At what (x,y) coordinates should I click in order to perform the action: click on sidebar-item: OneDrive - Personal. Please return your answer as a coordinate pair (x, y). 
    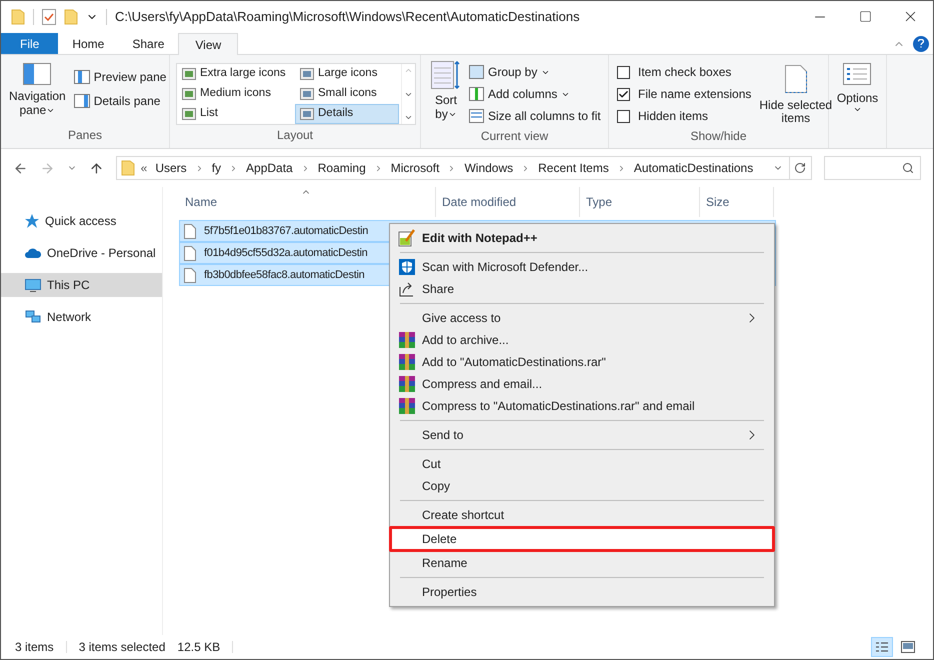
    Looking at the image, I should click on (81, 253).